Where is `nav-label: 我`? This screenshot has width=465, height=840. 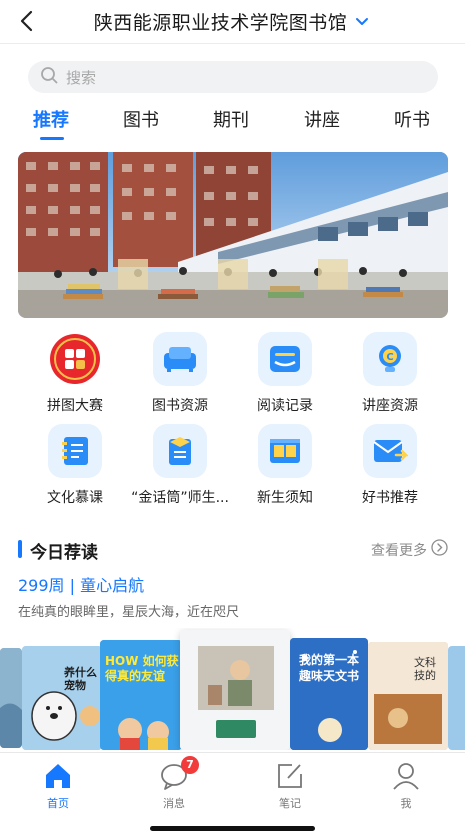
nav-label: 我 is located at coordinates (406, 803).